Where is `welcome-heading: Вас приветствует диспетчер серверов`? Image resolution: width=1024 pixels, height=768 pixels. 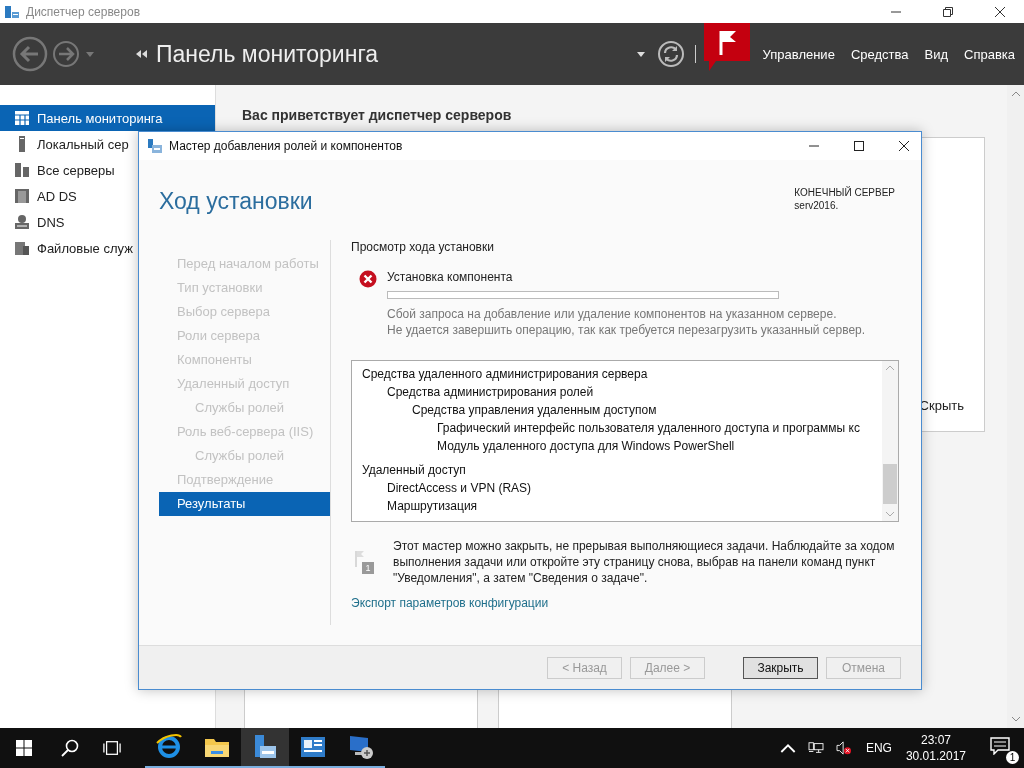
welcome-heading: Вас приветствует диспетчер серверов is located at coordinates (377, 115).